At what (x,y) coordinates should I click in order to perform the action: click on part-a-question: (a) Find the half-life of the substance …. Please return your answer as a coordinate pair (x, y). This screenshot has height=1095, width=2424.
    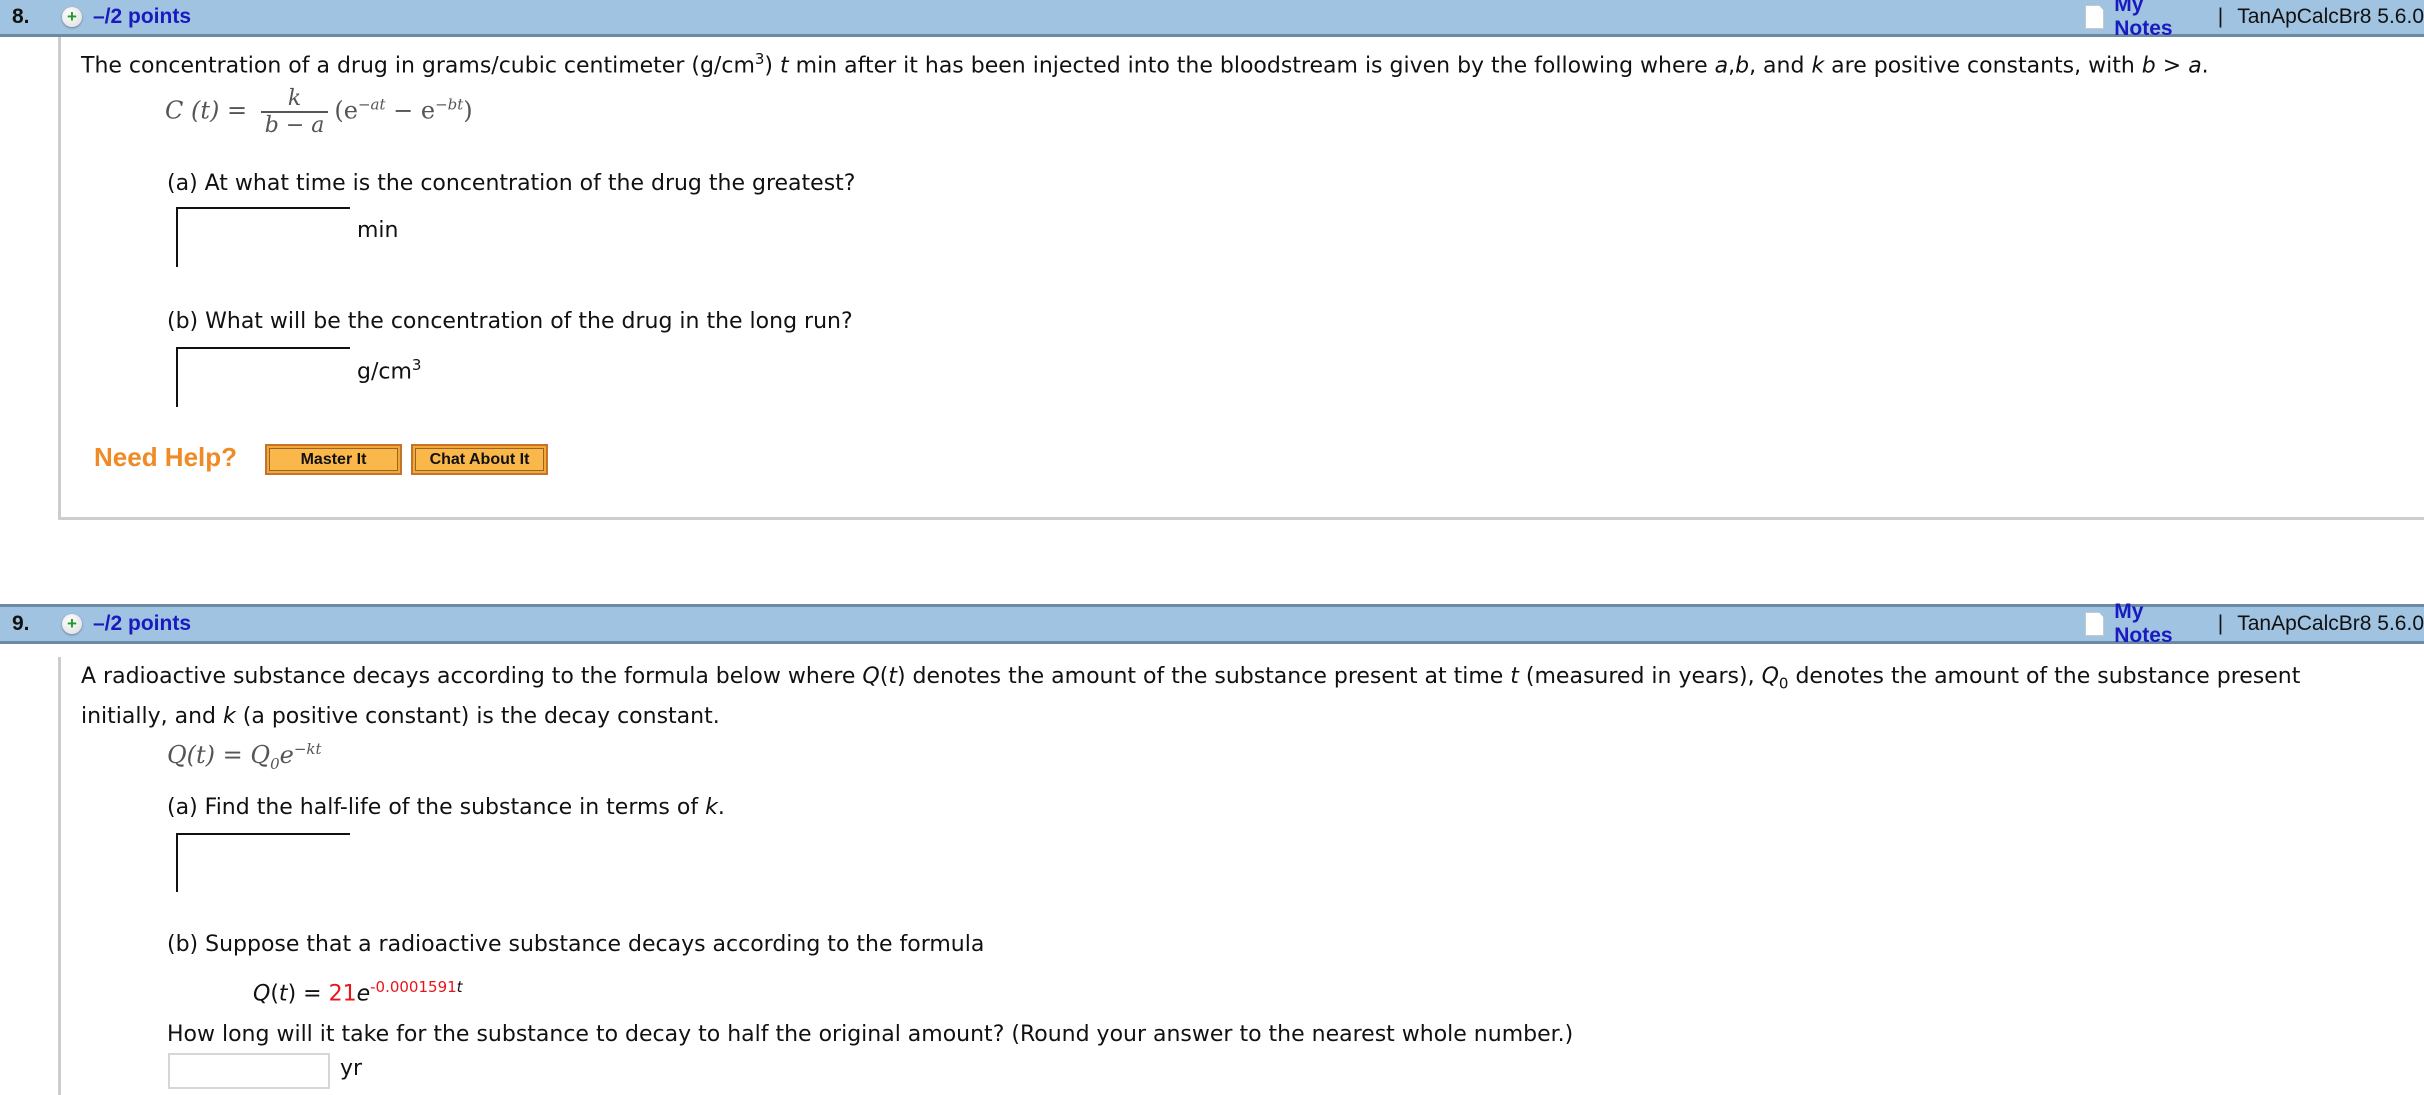
    Looking at the image, I should click on (446, 807).